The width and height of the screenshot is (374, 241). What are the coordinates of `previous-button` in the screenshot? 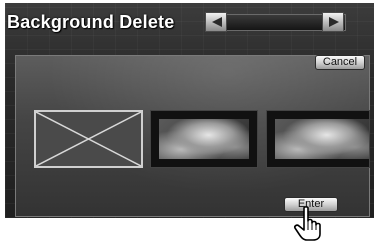 It's located at (216, 22).